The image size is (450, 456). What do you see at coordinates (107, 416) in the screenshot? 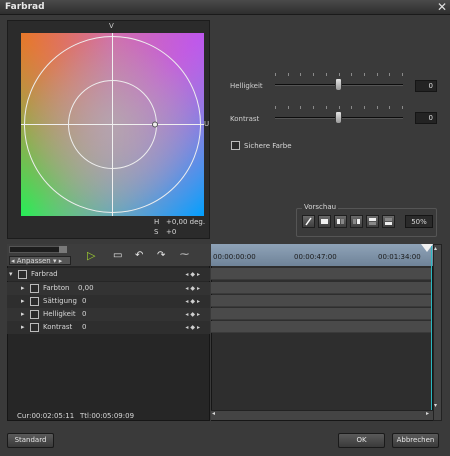
I see `total-time: Ttl:00:05:09:09` at bounding box center [107, 416].